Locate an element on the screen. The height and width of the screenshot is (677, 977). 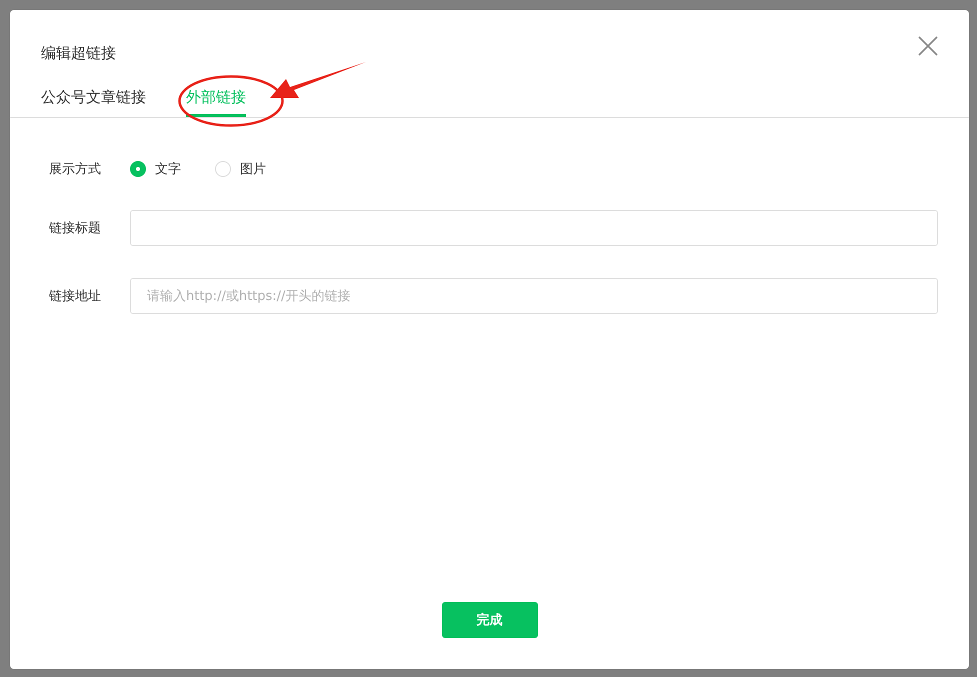
dialog-title: 编辑超链接 is located at coordinates (78, 53).